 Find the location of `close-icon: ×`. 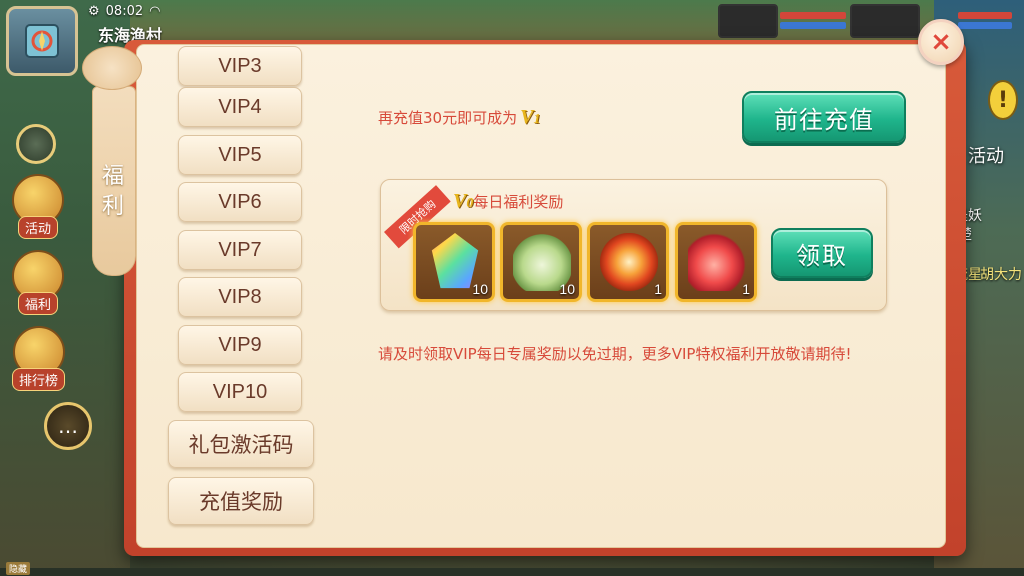

close-icon: × is located at coordinates (941, 42).